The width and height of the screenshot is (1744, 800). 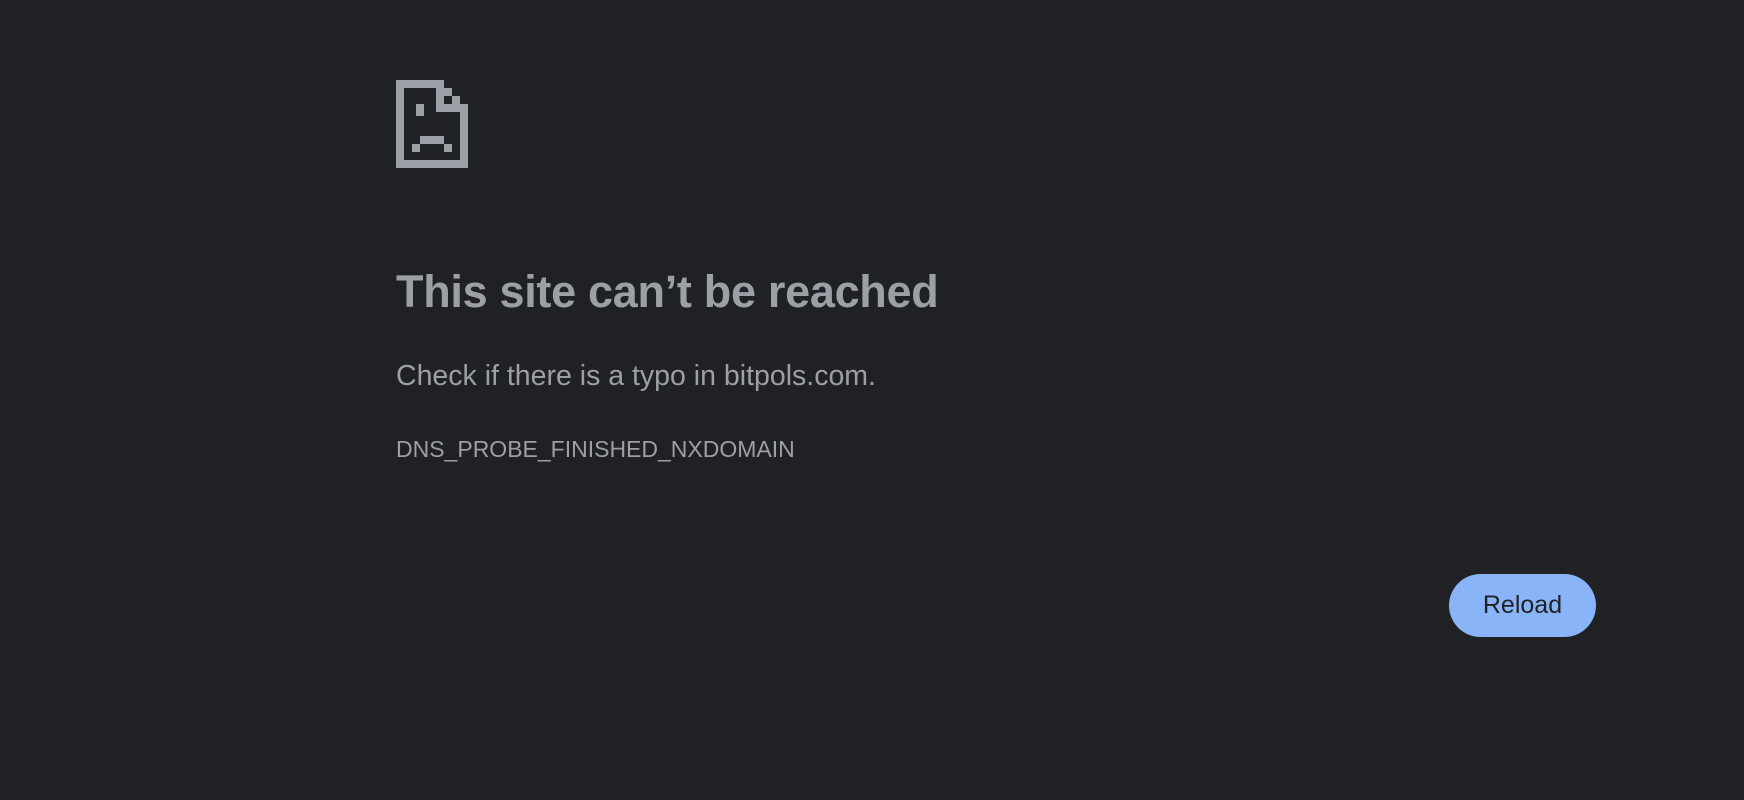 What do you see at coordinates (432, 124) in the screenshot?
I see `sad-document-icon` at bounding box center [432, 124].